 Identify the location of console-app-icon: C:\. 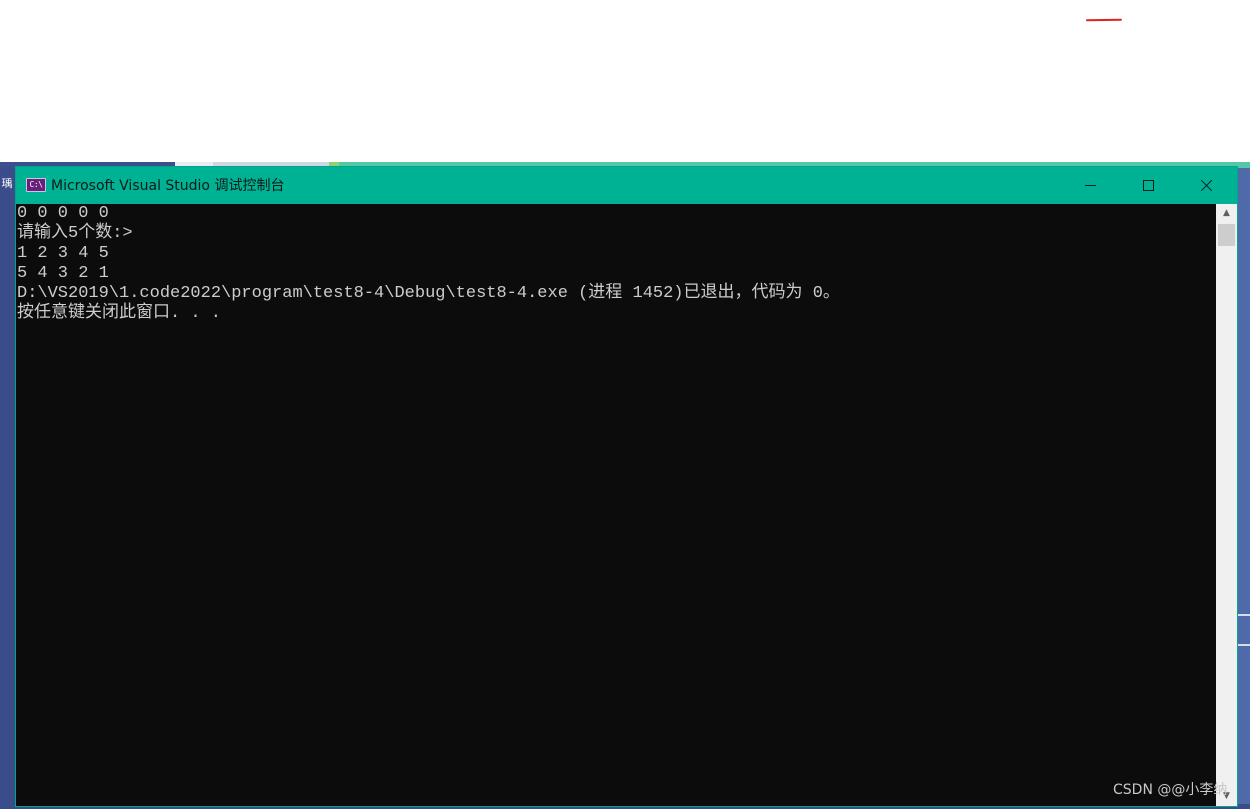
(36, 185).